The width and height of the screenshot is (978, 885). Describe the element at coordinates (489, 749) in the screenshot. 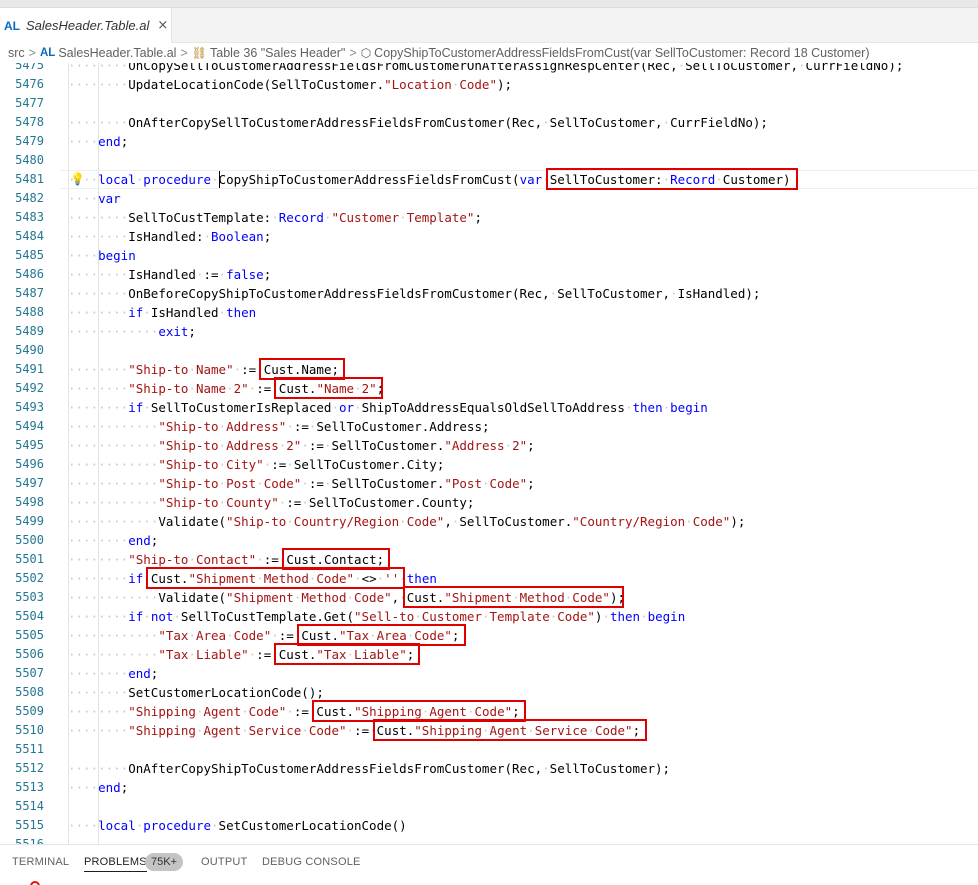

I see `code-line: 5511` at that location.